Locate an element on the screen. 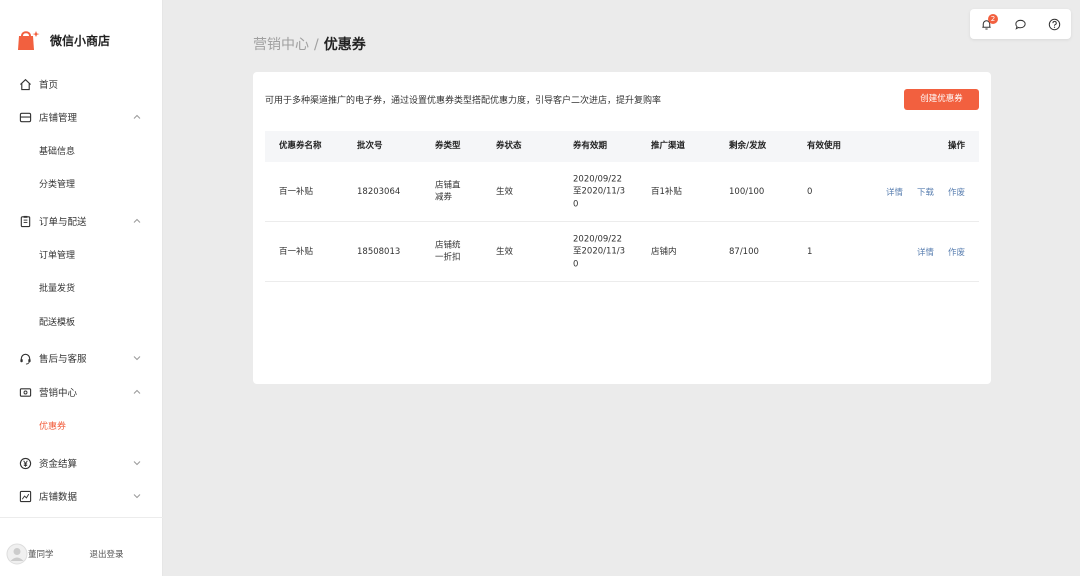 The image size is (1080, 576). batch-number: 18203064 is located at coordinates (379, 191).